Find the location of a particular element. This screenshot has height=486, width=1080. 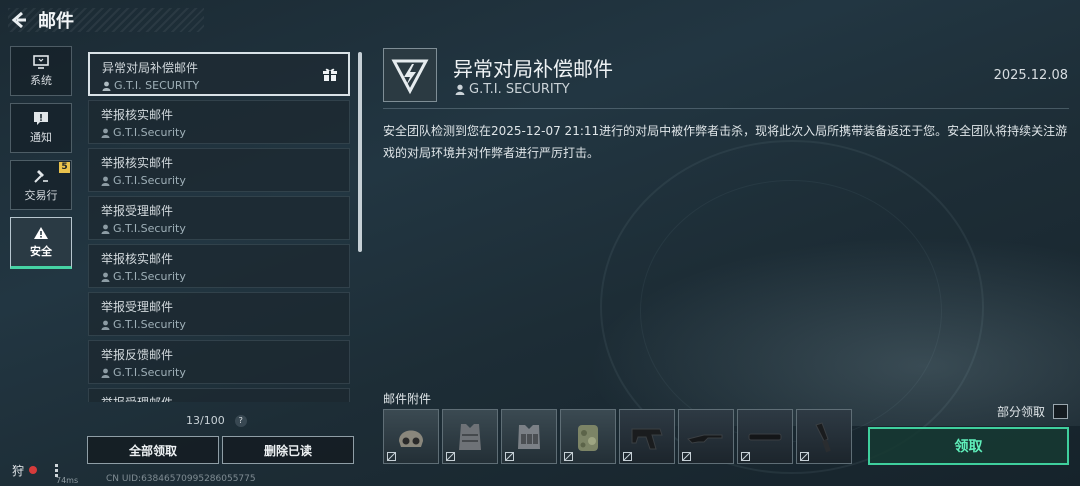

suppressor-icon is located at coordinates (765, 436).